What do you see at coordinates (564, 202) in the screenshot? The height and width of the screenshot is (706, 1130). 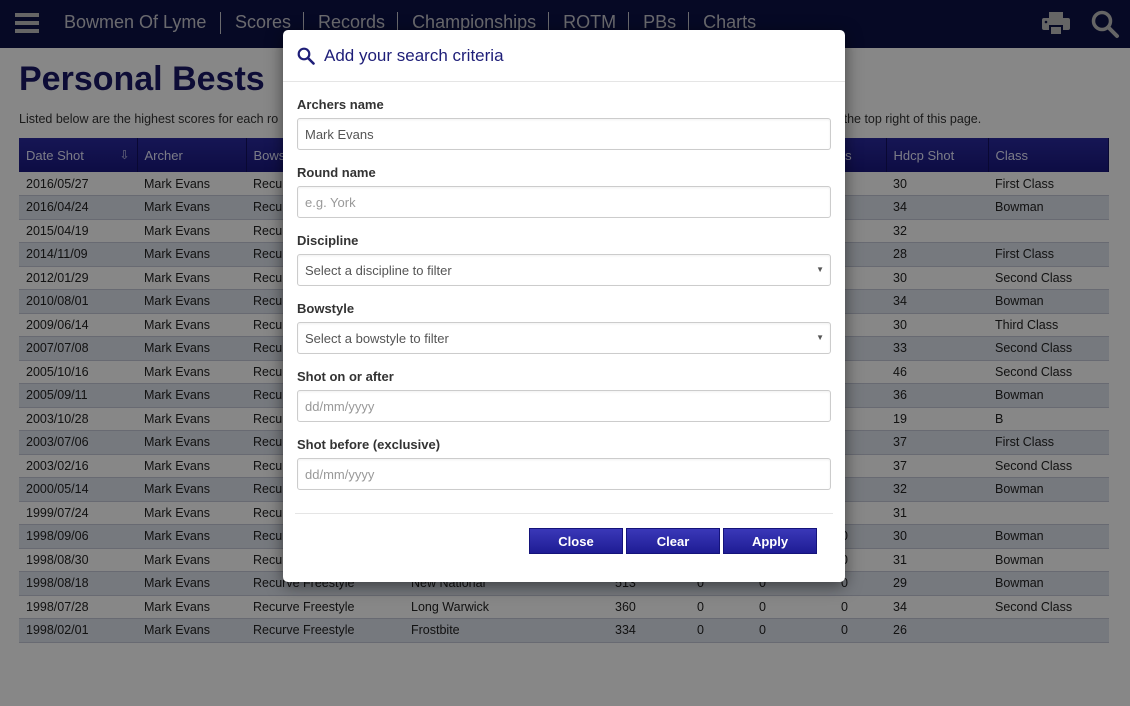 I see `round-name-input` at bounding box center [564, 202].